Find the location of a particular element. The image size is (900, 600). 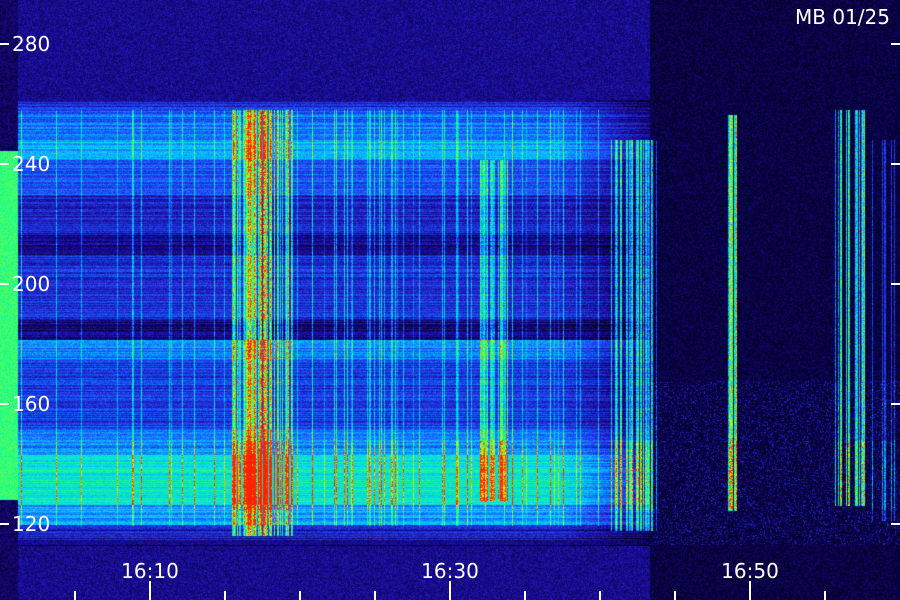

chart-title: MB 01/25 is located at coordinates (842, 17).